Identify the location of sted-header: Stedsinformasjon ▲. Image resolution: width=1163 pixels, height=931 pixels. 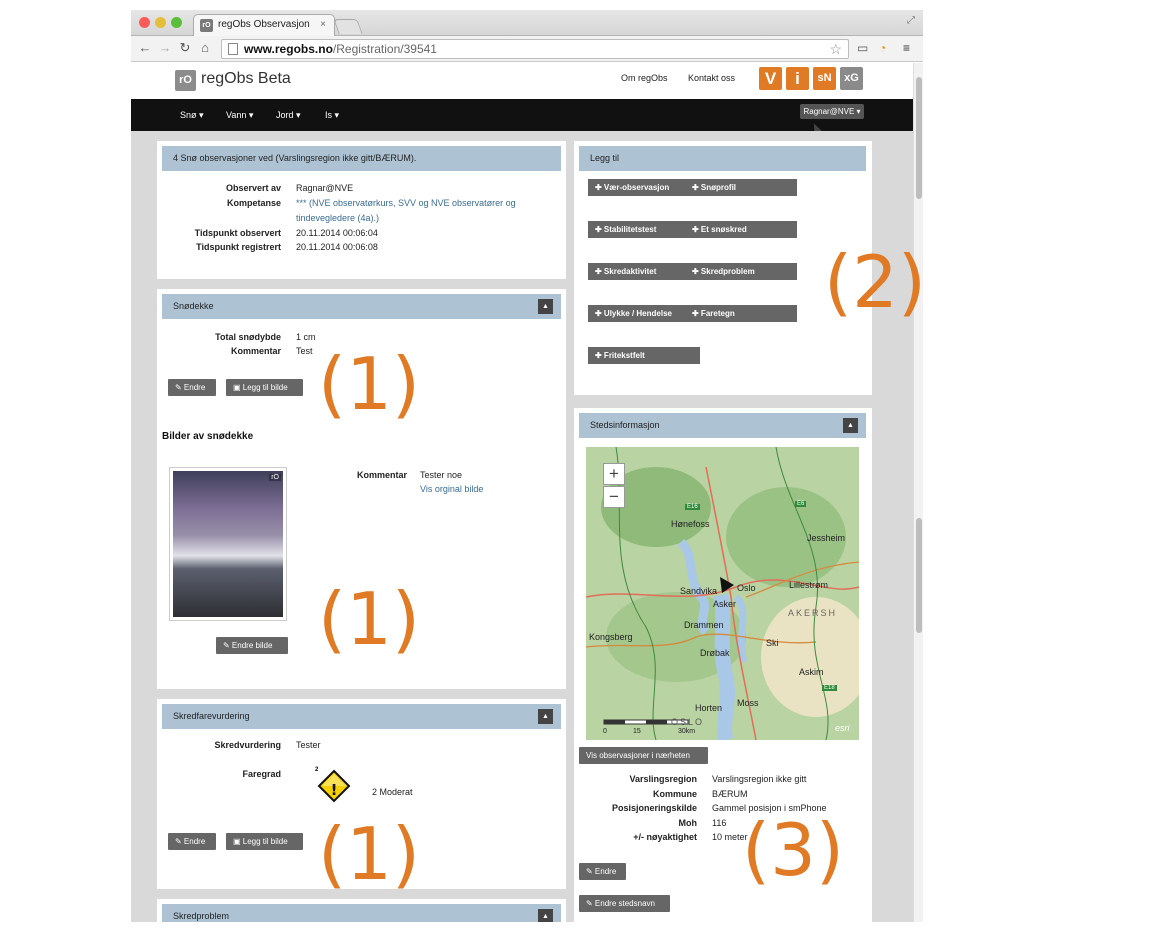
(722, 425).